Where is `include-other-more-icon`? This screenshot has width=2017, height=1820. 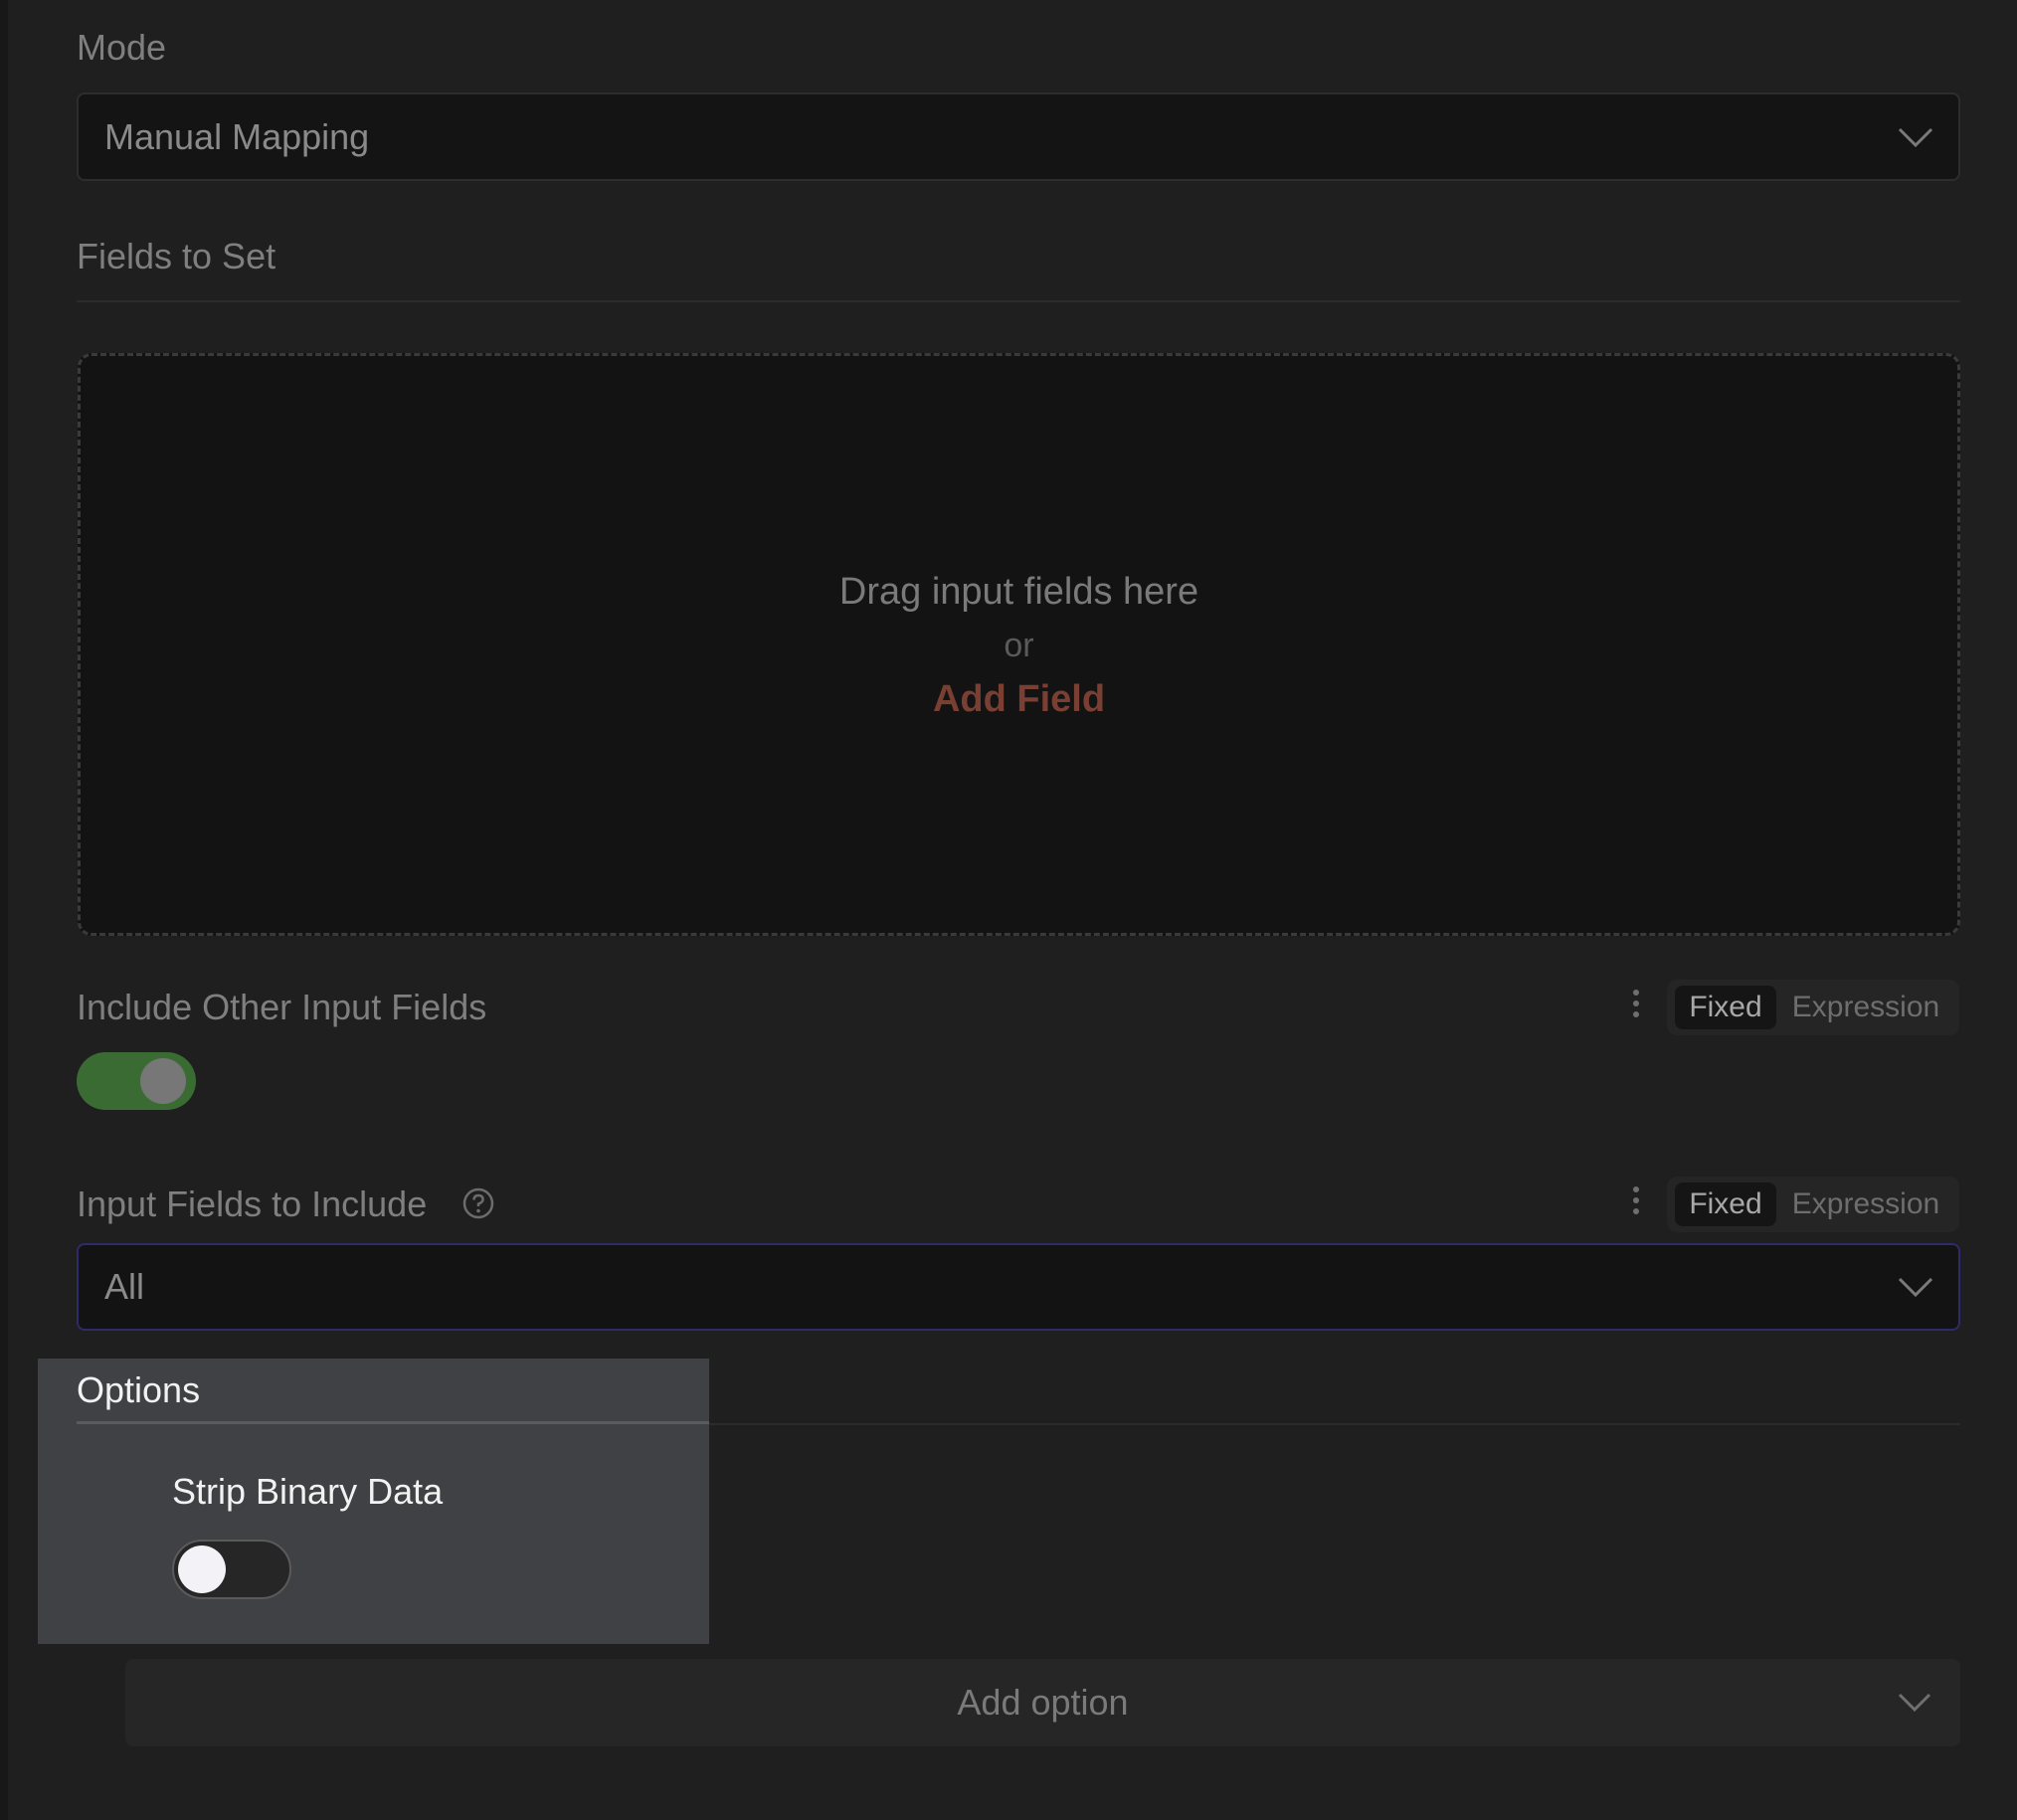 include-other-more-icon is located at coordinates (1636, 1006).